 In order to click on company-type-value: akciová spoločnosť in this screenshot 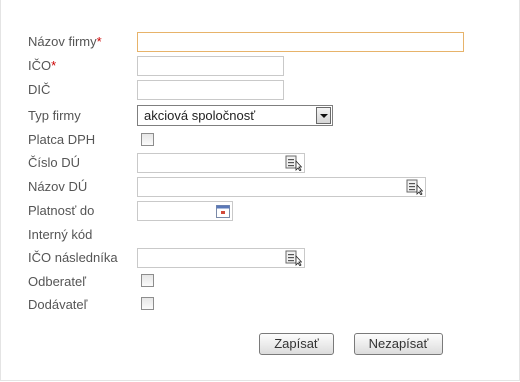, I will do `click(200, 115)`.